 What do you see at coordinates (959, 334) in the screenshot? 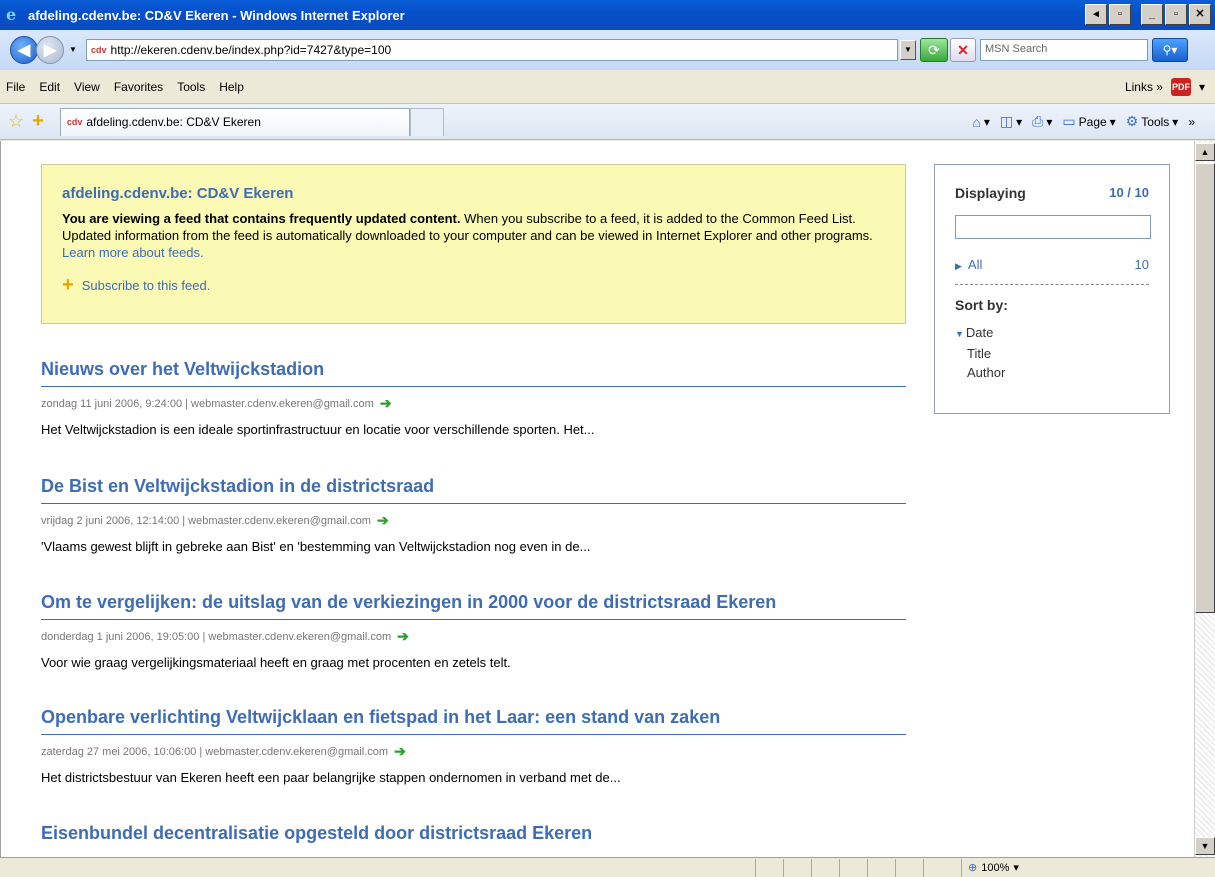
I see `sort-desc-icon: ▼` at bounding box center [959, 334].